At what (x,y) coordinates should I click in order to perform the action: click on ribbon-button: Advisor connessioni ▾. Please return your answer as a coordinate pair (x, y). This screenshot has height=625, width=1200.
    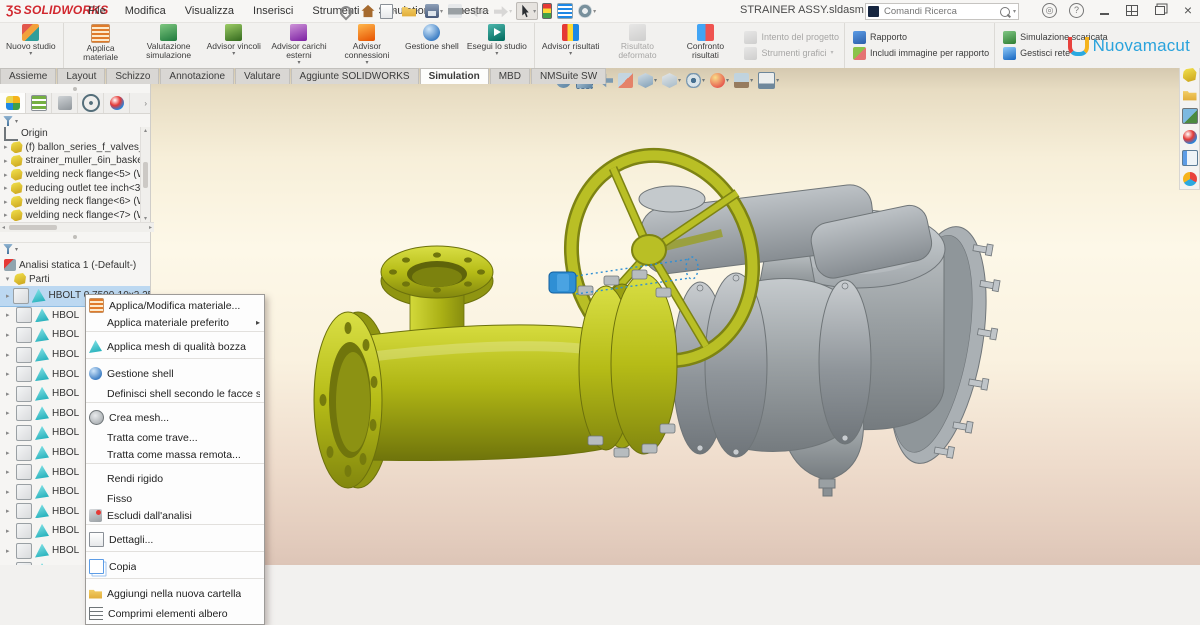
    Looking at the image, I should click on (367, 45).